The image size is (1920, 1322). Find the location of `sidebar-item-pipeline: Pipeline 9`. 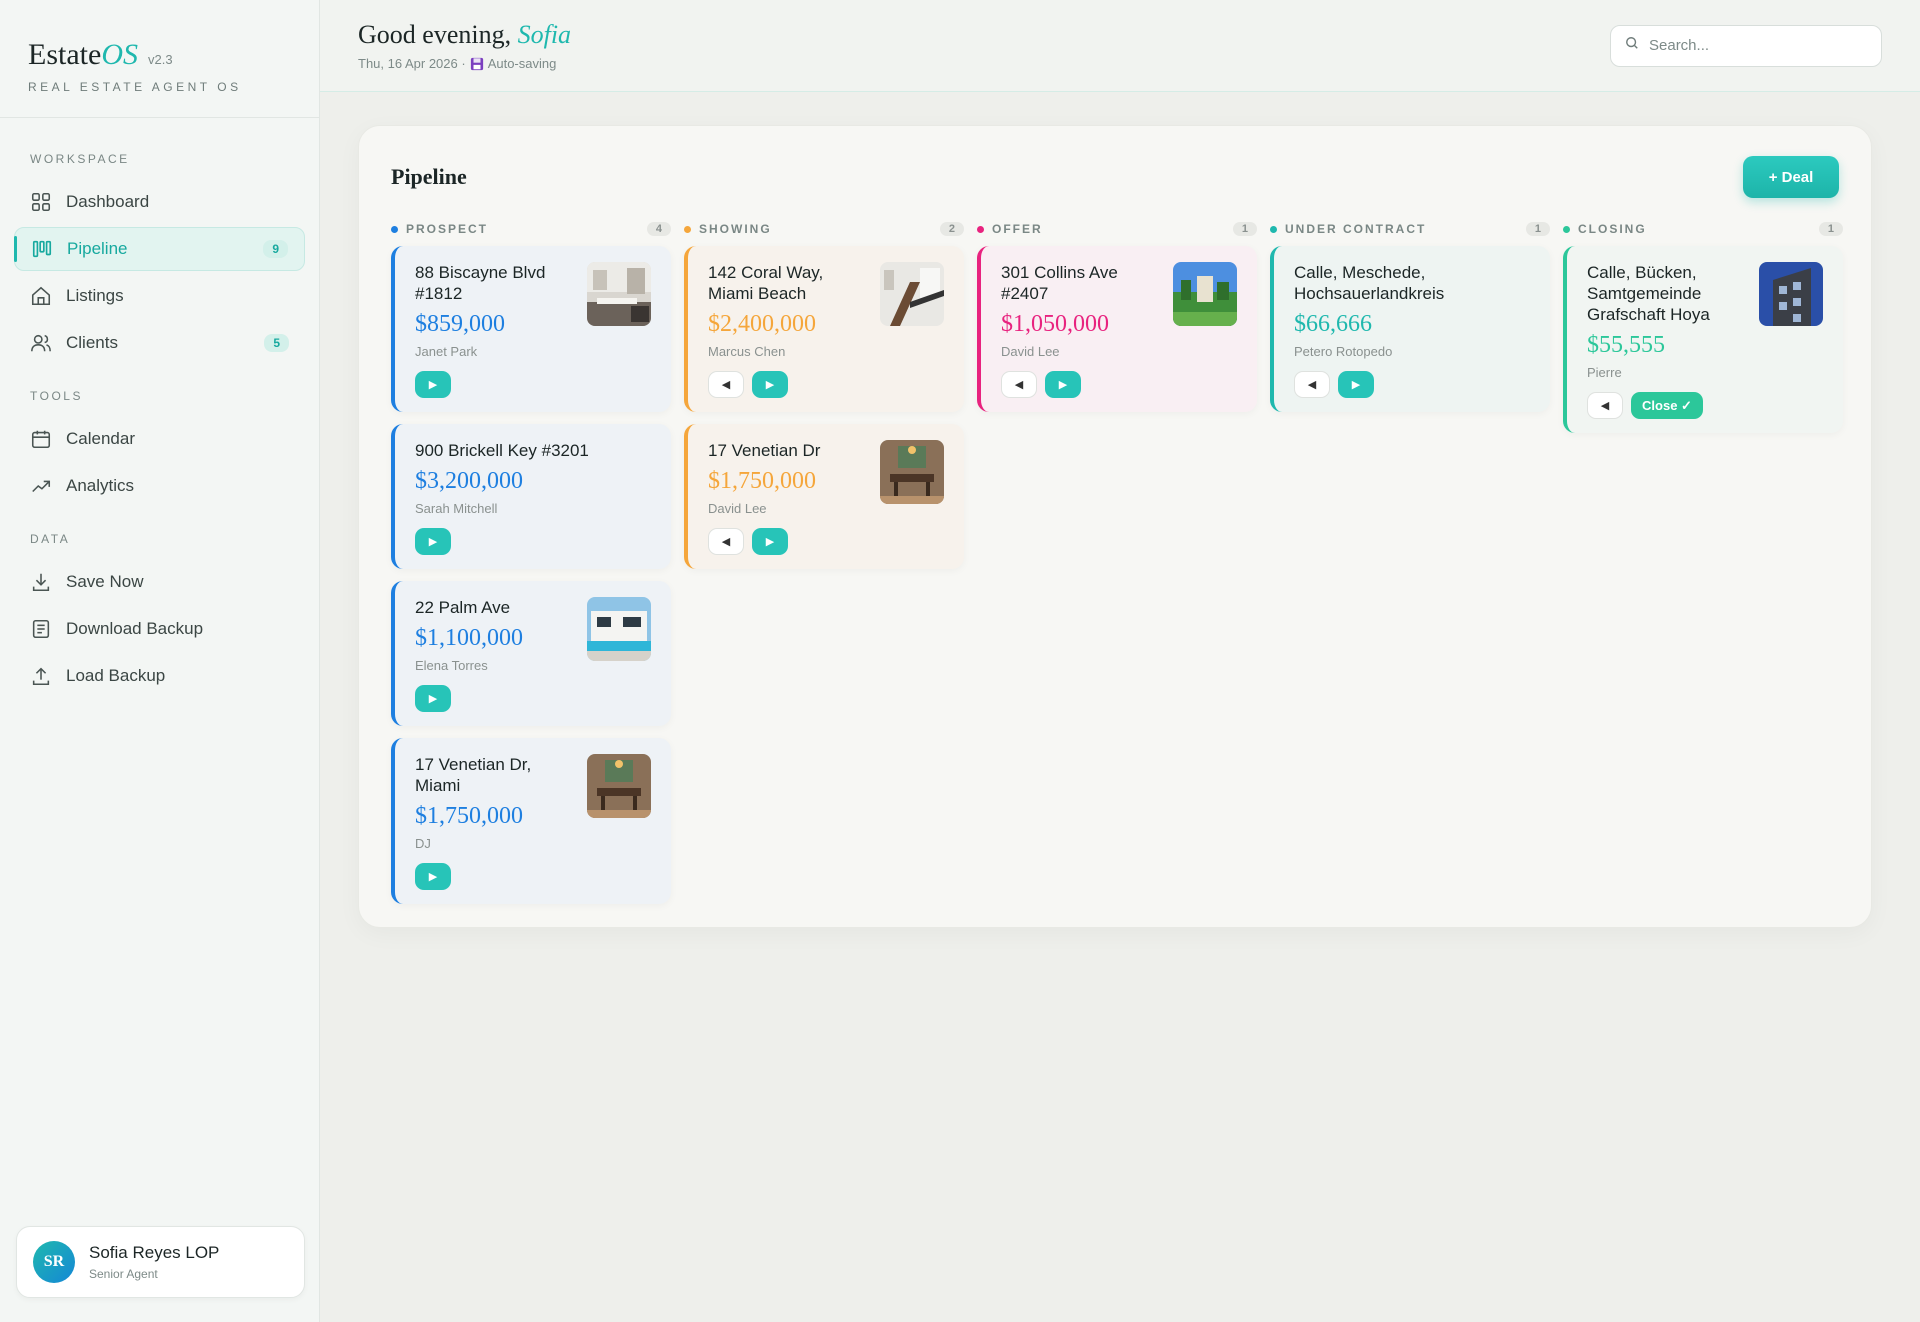

sidebar-item-pipeline: Pipeline 9 is located at coordinates (159, 249).